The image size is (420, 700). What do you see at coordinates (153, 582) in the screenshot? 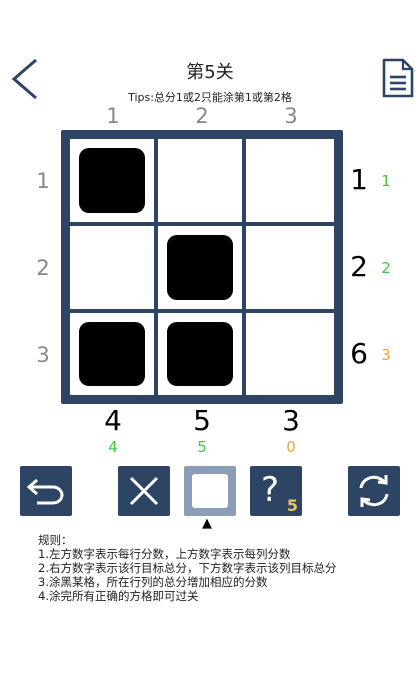
I see `rule-line: 3.涂黑某格，所在行列的总分增加相应的分数` at bounding box center [153, 582].